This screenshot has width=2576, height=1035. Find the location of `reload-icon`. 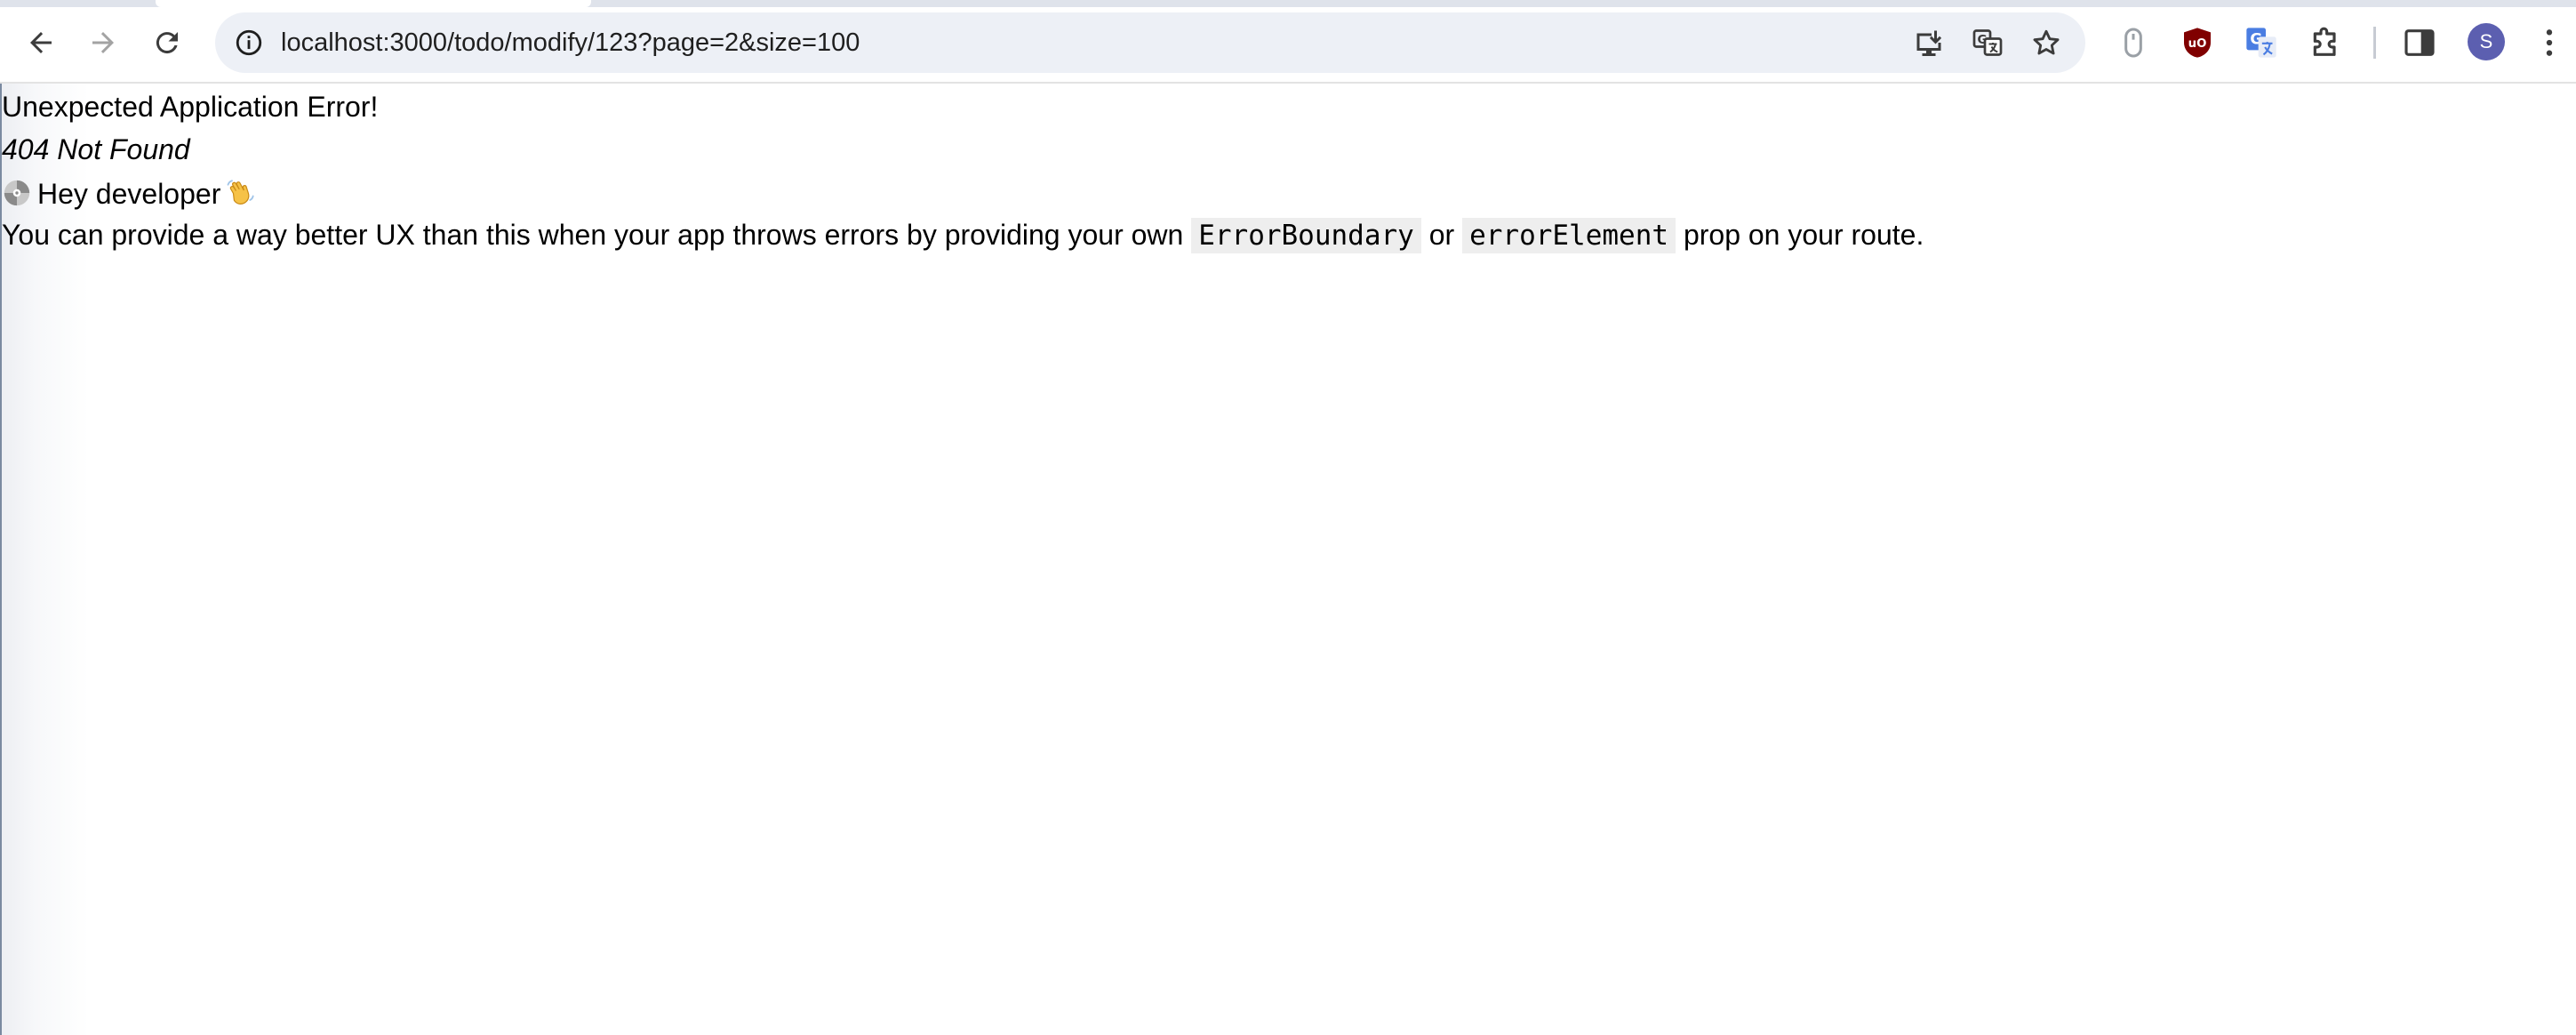

reload-icon is located at coordinates (167, 43).